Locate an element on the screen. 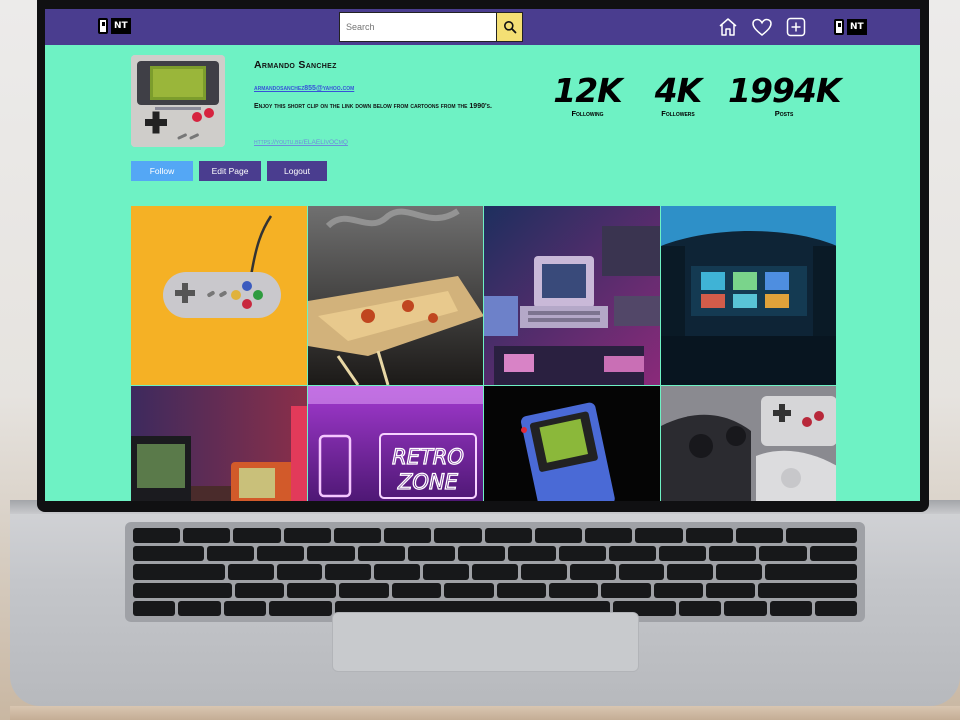 The width and height of the screenshot is (960, 720). add-post-icon is located at coordinates (796, 27).